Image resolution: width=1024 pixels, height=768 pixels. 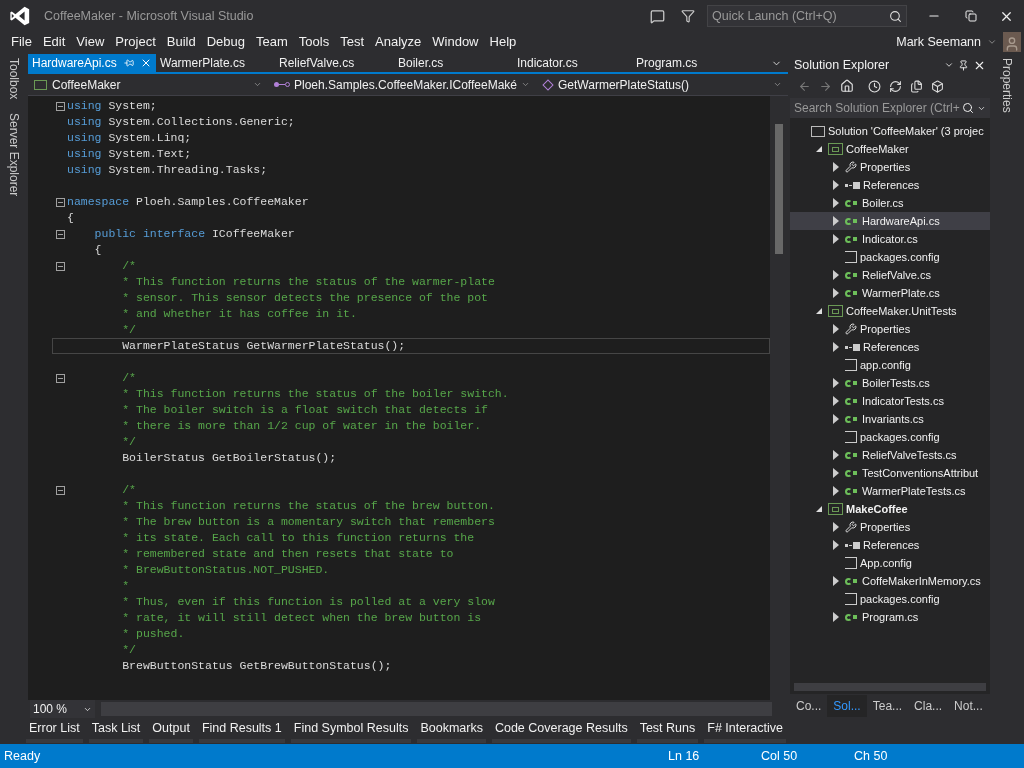 I want to click on tree-item: Invariants.cs, so click(x=890, y=419).